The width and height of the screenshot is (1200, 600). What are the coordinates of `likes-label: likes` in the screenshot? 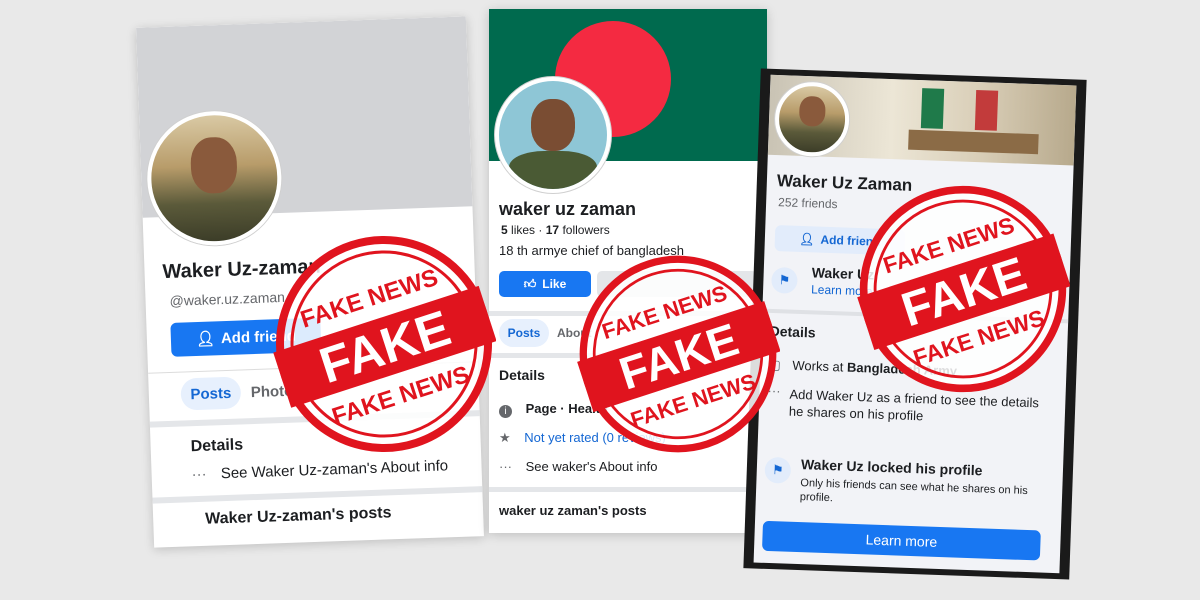 It's located at (523, 230).